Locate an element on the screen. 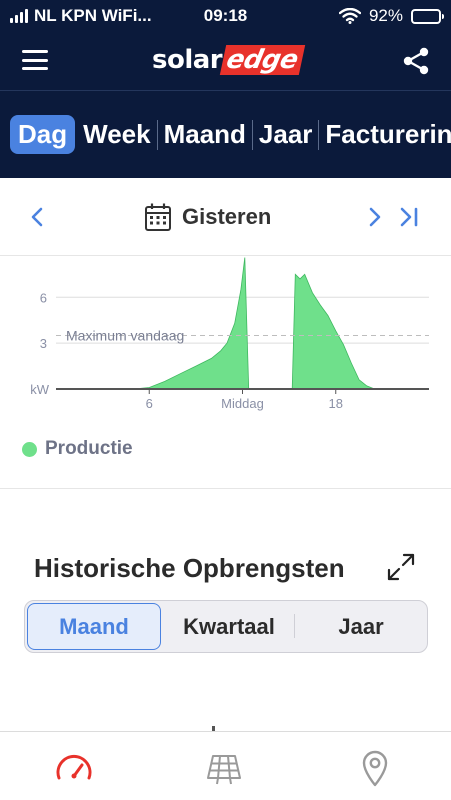 Image resolution: width=451 pixels, height=800 pixels. date-navigation: Gisteren is located at coordinates (225, 217).